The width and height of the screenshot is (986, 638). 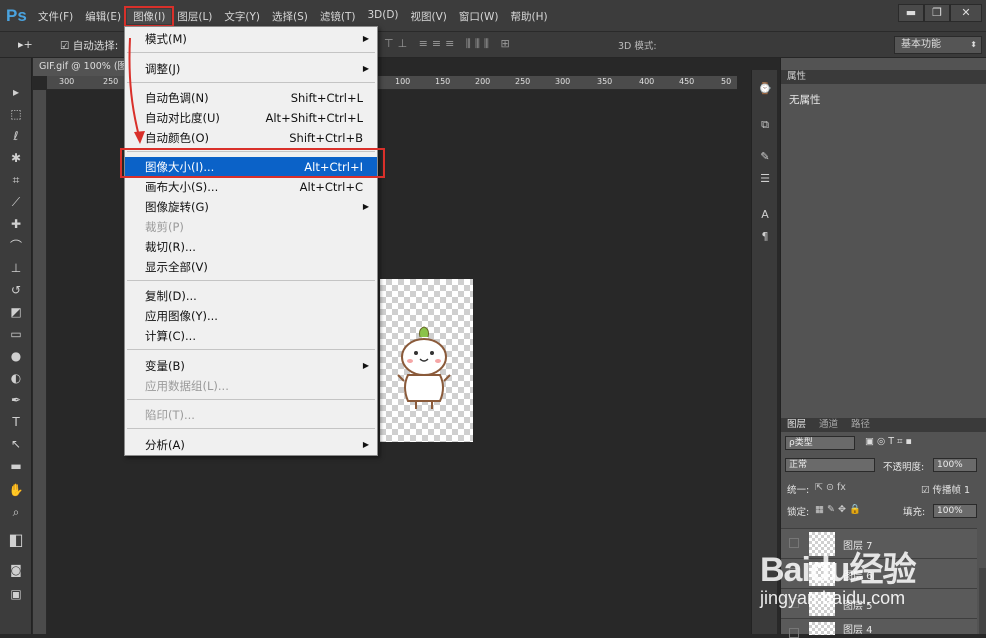 What do you see at coordinates (765, 89) in the screenshot?
I see `history-panel-icon: ⌚` at bounding box center [765, 89].